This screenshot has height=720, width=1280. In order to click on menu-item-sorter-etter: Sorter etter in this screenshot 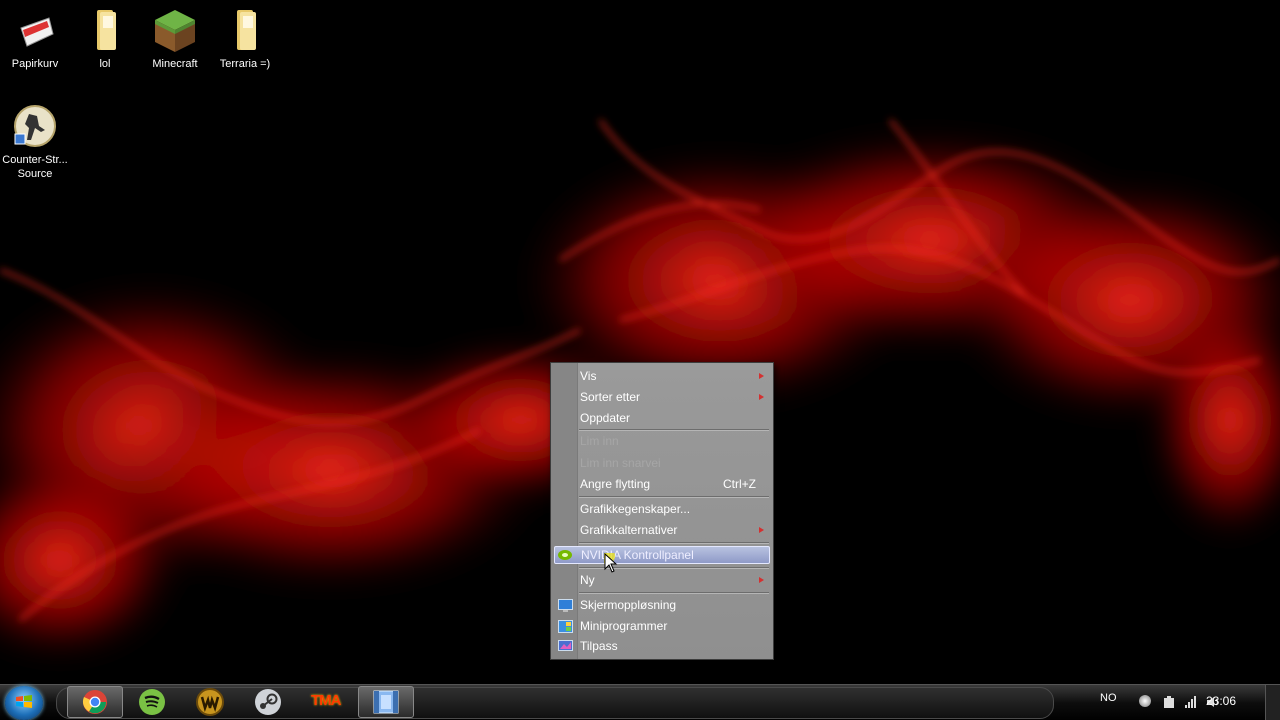, I will do `click(662, 397)`.